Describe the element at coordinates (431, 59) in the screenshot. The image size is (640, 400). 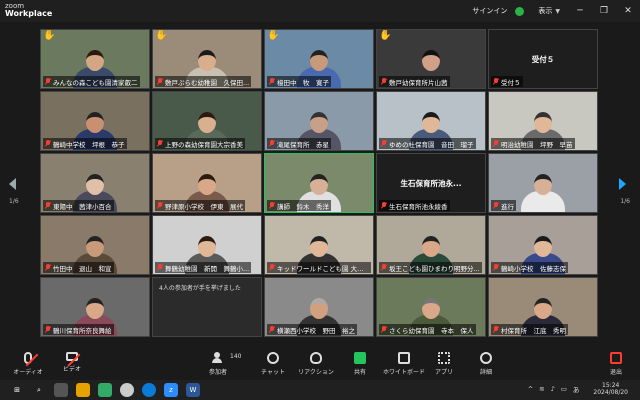
I see `participant-tile: ✋ 敷戸幼保育所片山茜` at that location.